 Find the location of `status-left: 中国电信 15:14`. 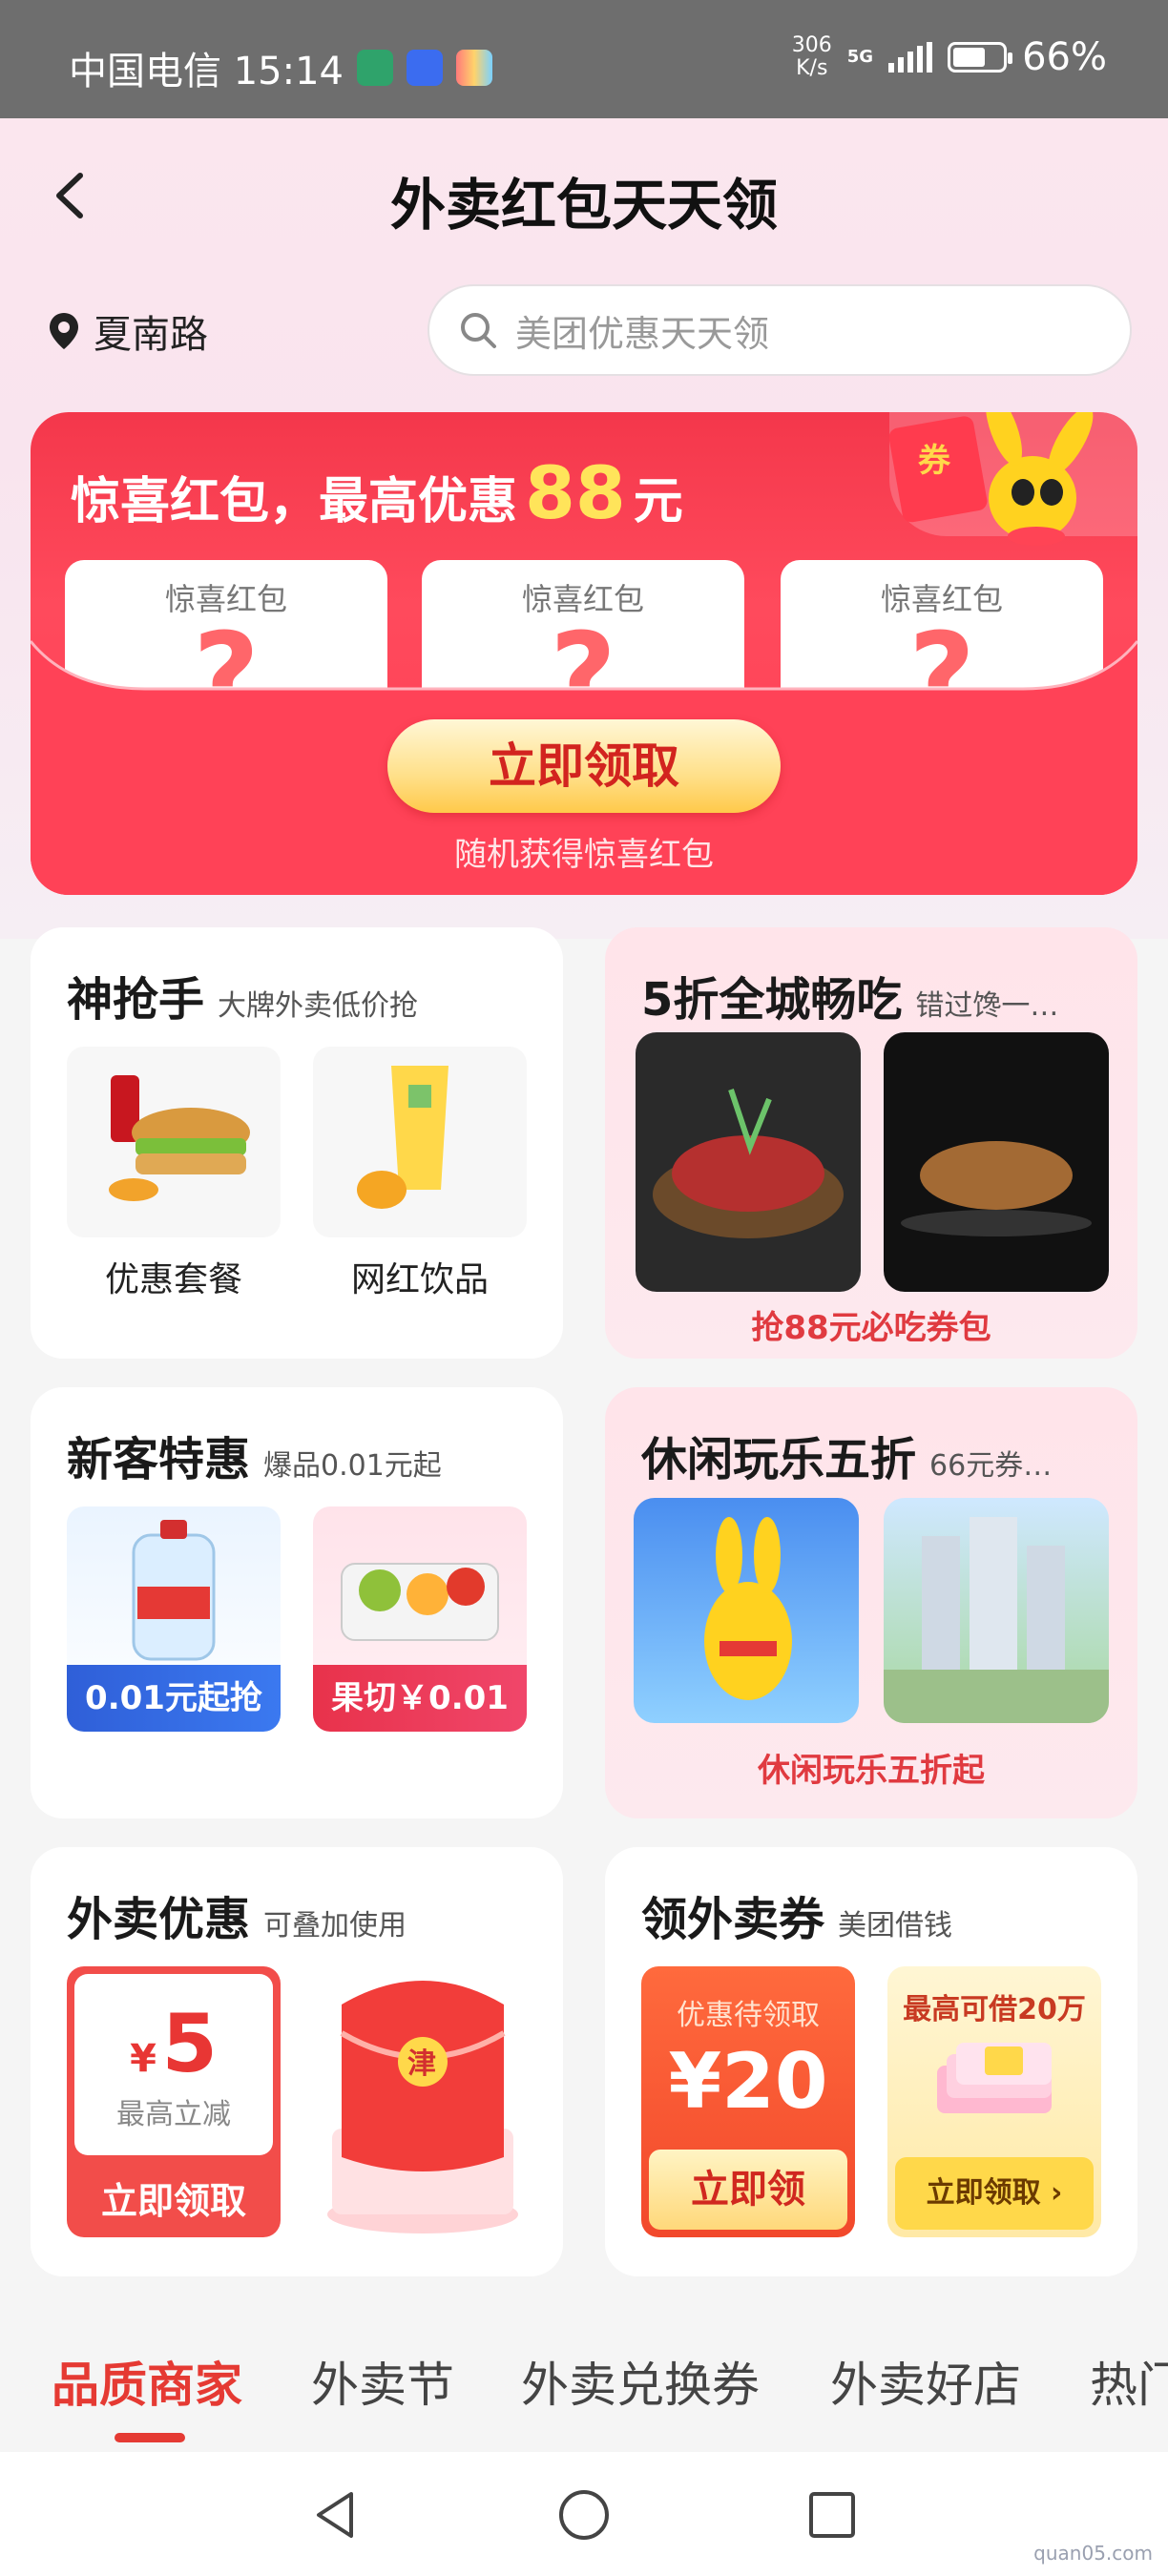

status-left: 中国电信 15:14 is located at coordinates (280, 67).